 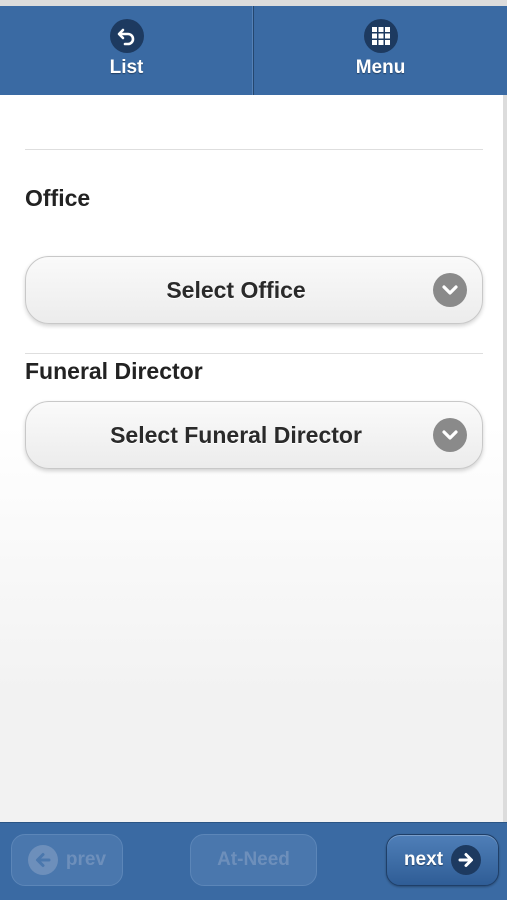 What do you see at coordinates (380, 67) in the screenshot?
I see `menu-label: Menu` at bounding box center [380, 67].